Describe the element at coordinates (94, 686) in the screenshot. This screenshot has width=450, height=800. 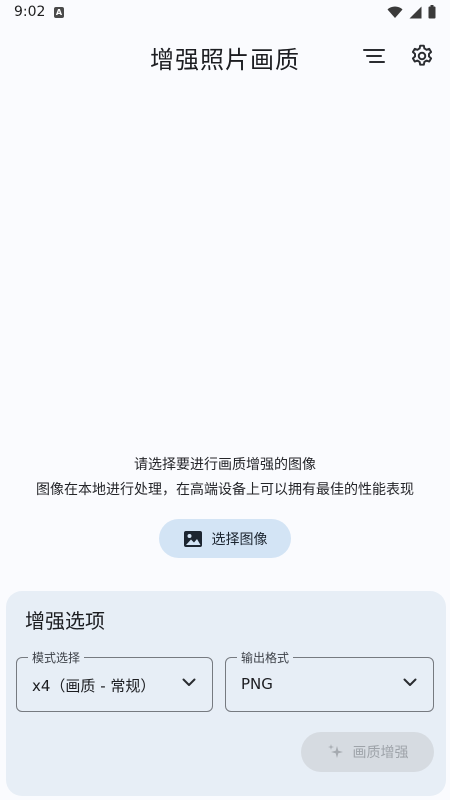
I see `mode-select-value: x4（画质 - 常规）` at that location.